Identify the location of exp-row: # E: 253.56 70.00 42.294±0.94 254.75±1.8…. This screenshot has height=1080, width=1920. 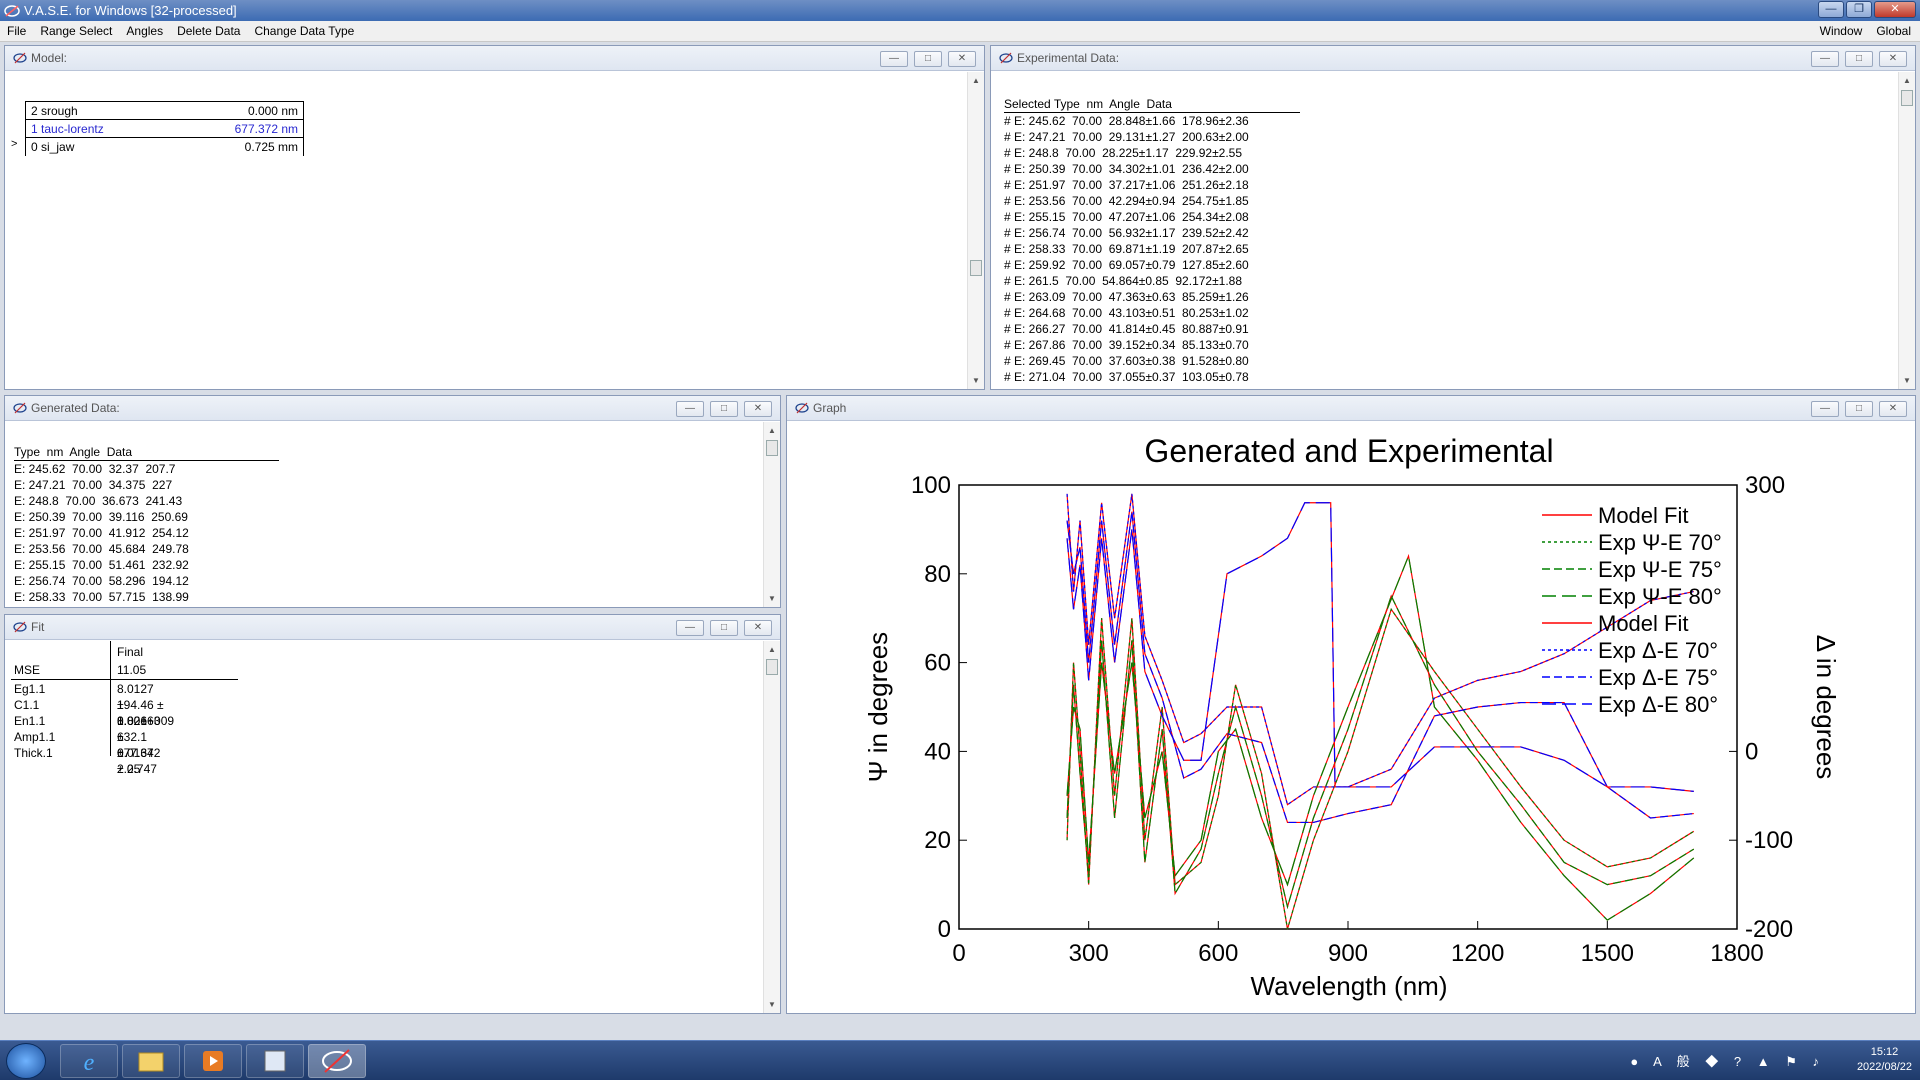
(1152, 201).